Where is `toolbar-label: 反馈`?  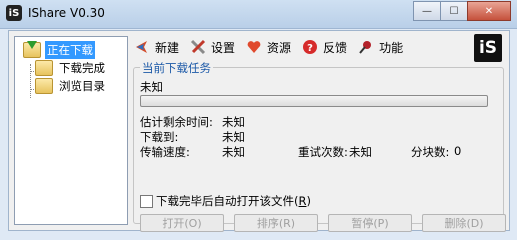 toolbar-label: 反馈 is located at coordinates (335, 47).